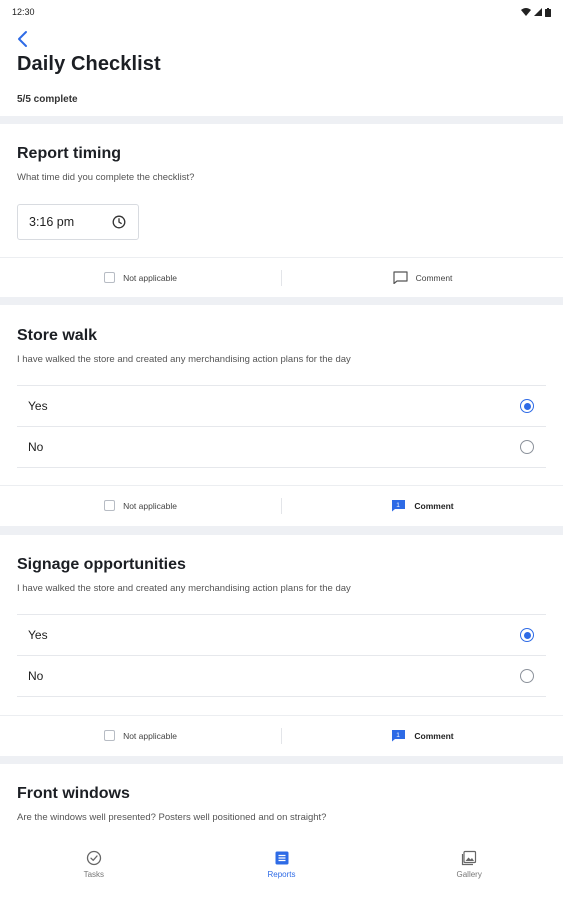 The width and height of the screenshot is (563, 900). I want to click on status-bar: 12:30, so click(281, 12).